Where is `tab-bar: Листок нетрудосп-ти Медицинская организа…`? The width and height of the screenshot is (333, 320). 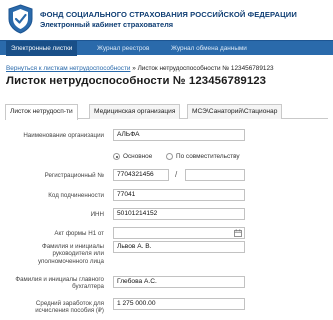
tab-bar: Листок нетрудосп-ти Медицинская организа… is located at coordinates (166, 112).